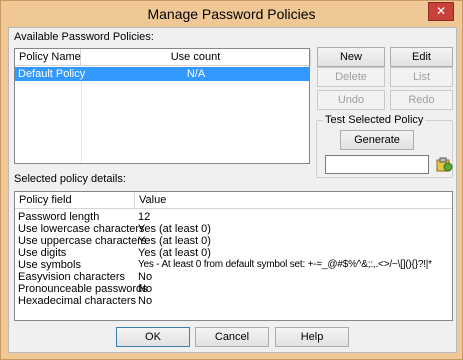 The image size is (463, 360). What do you see at coordinates (233, 301) in the screenshot?
I see `detail-row: Hexadecimal characters No` at bounding box center [233, 301].